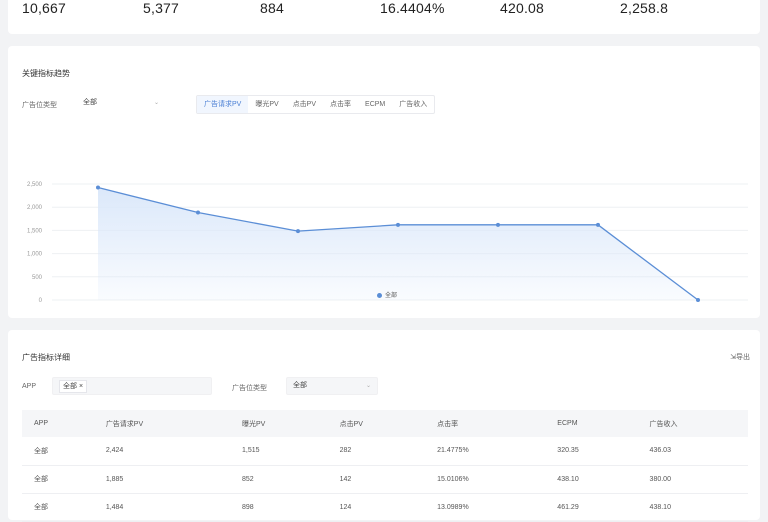 The width and height of the screenshot is (768, 522). I want to click on column-header: 曝光PV, so click(279, 423).